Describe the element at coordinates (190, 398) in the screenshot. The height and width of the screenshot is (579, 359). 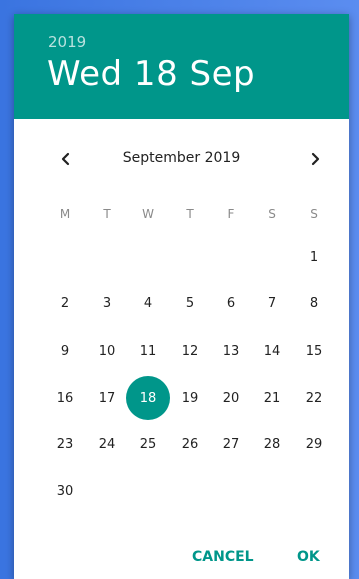
I see `day-cell: 19` at that location.